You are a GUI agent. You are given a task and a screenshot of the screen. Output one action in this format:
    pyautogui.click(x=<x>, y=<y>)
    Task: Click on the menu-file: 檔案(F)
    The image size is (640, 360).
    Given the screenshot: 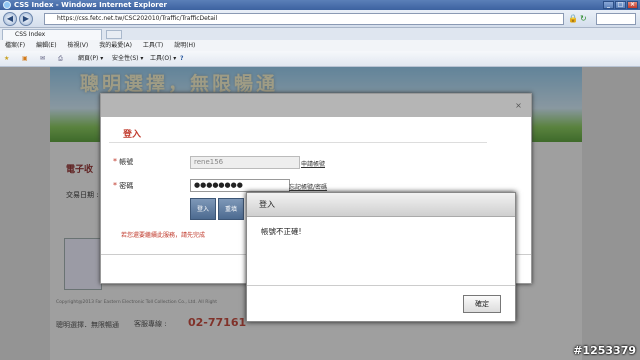 What is the action you would take?
    pyautogui.click(x=15, y=45)
    